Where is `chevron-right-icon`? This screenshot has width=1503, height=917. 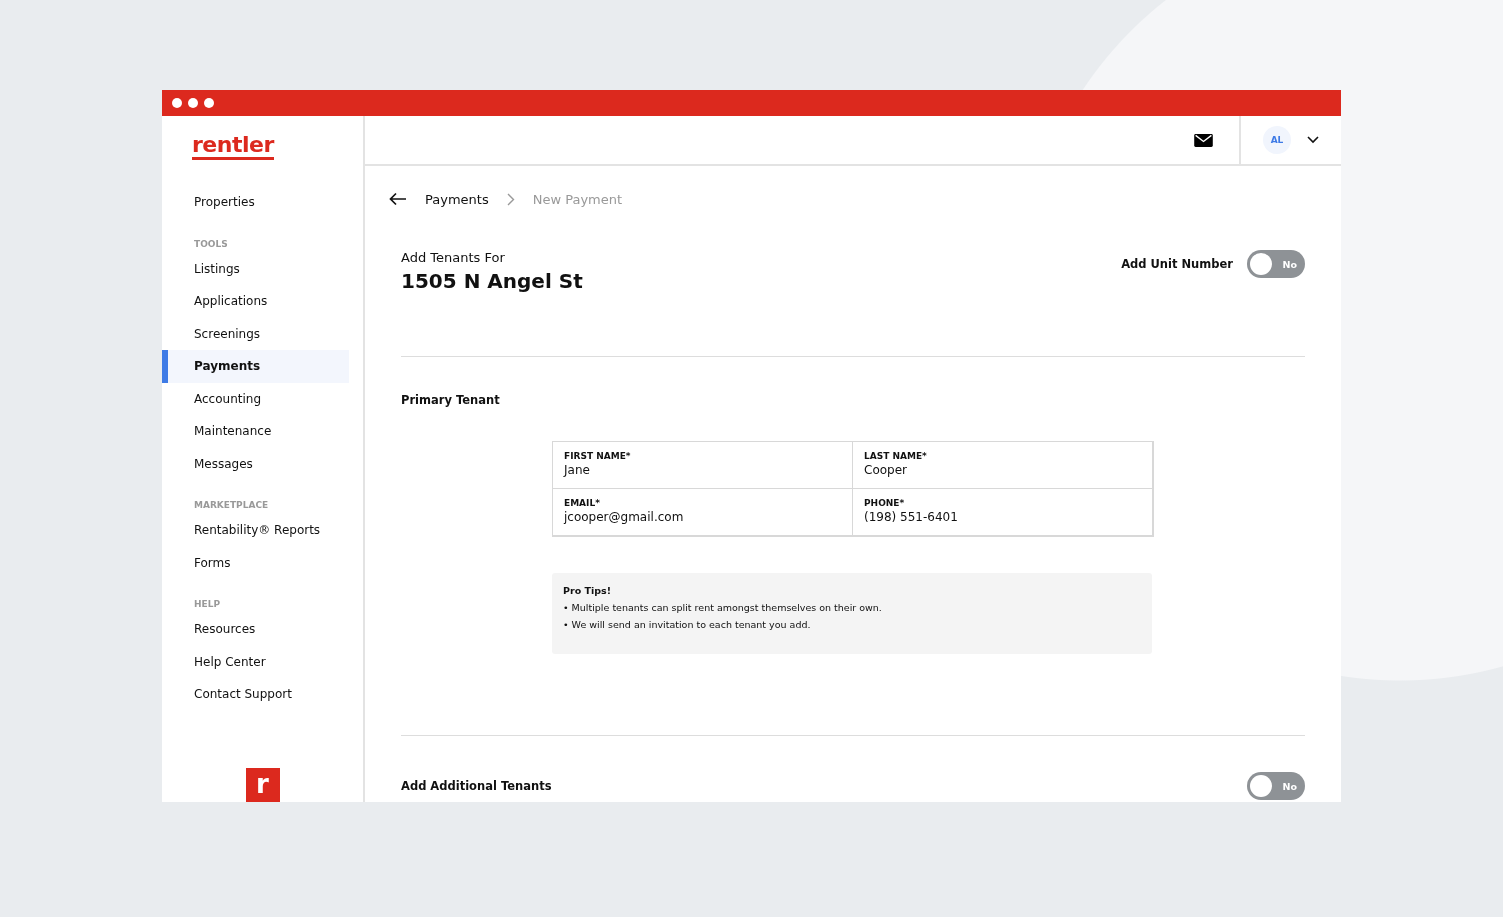
chevron-right-icon is located at coordinates (510, 199).